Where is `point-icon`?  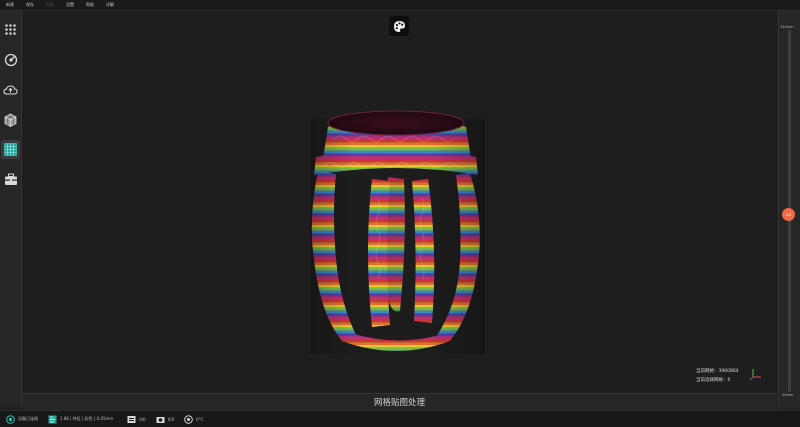 point-icon is located at coordinates (131, 419).